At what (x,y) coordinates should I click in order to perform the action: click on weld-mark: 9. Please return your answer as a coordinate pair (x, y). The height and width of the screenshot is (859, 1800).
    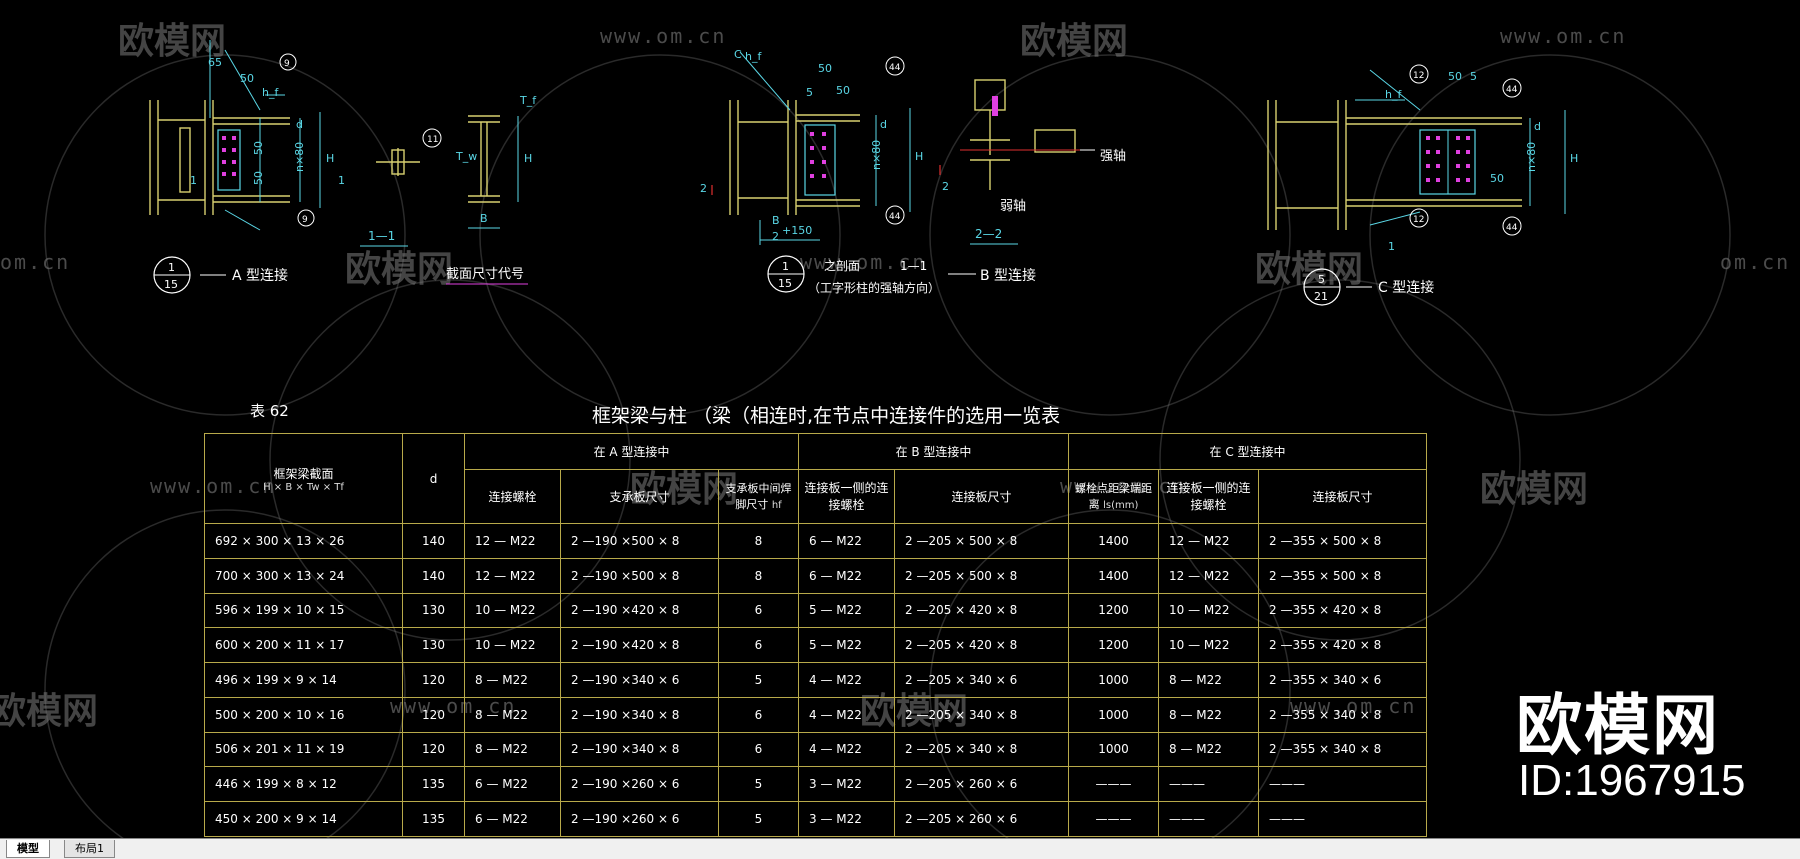
    Looking at the image, I should click on (287, 64).